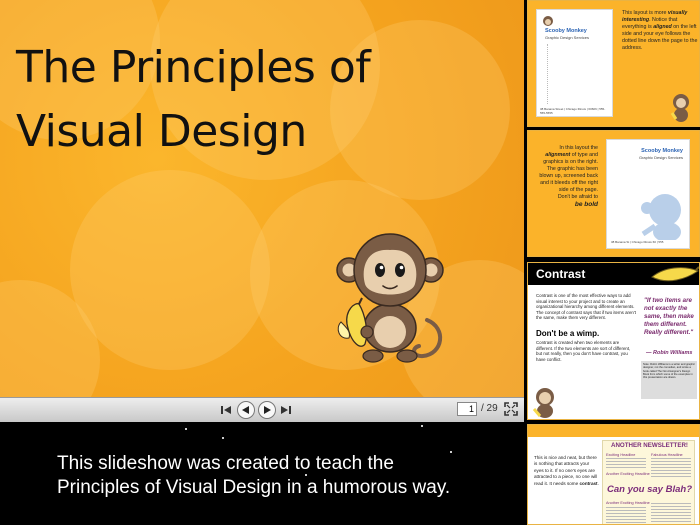  I want to click on newsletter-callout: Can you say Blah?, so click(649, 489).